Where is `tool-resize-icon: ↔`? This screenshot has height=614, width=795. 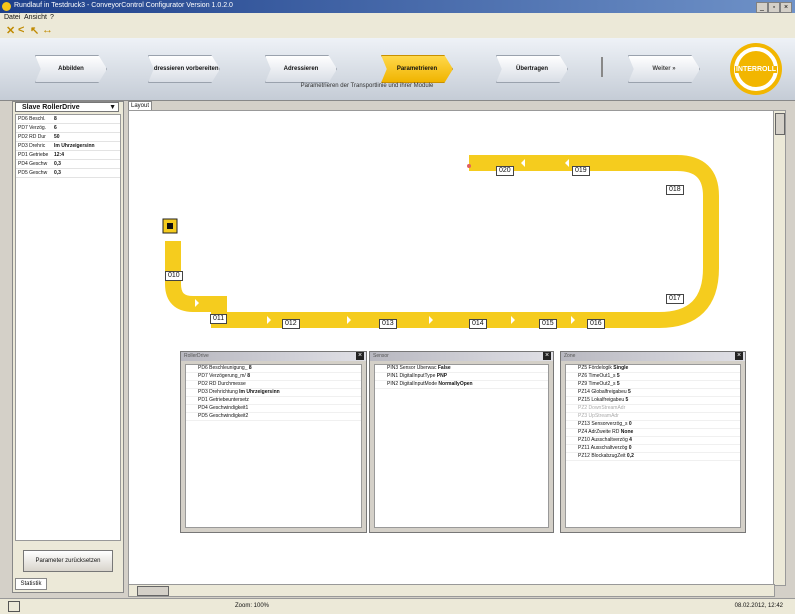
tool-resize-icon: ↔ is located at coordinates (47, 30).